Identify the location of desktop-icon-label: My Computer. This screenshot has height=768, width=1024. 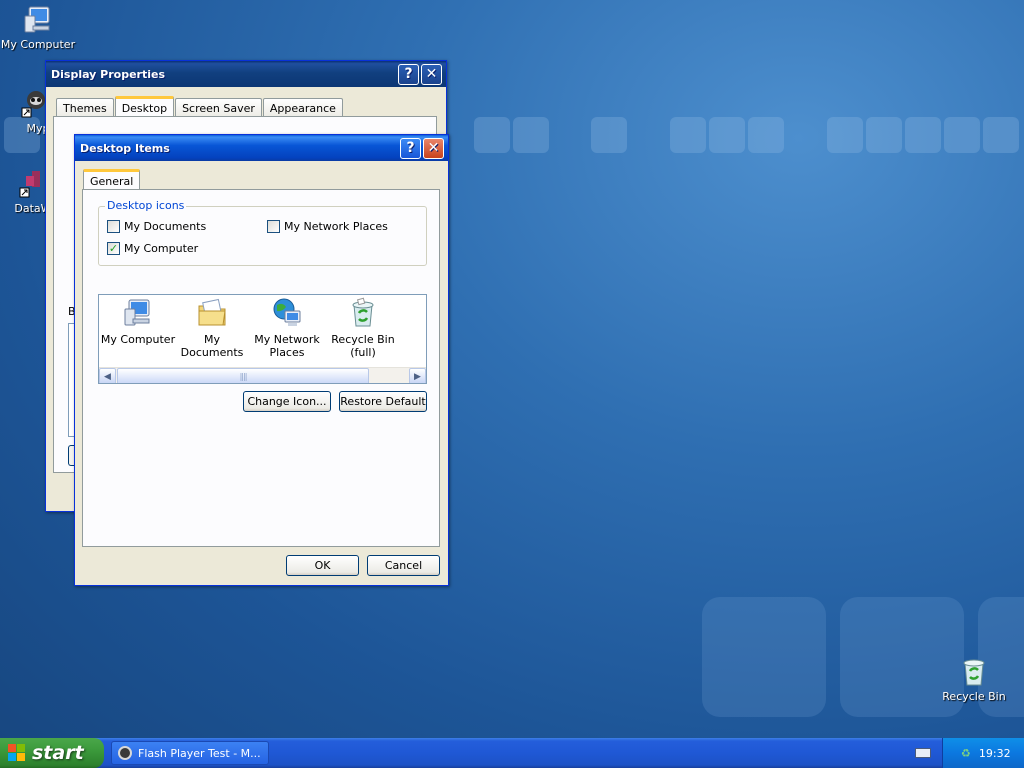
(38, 44).